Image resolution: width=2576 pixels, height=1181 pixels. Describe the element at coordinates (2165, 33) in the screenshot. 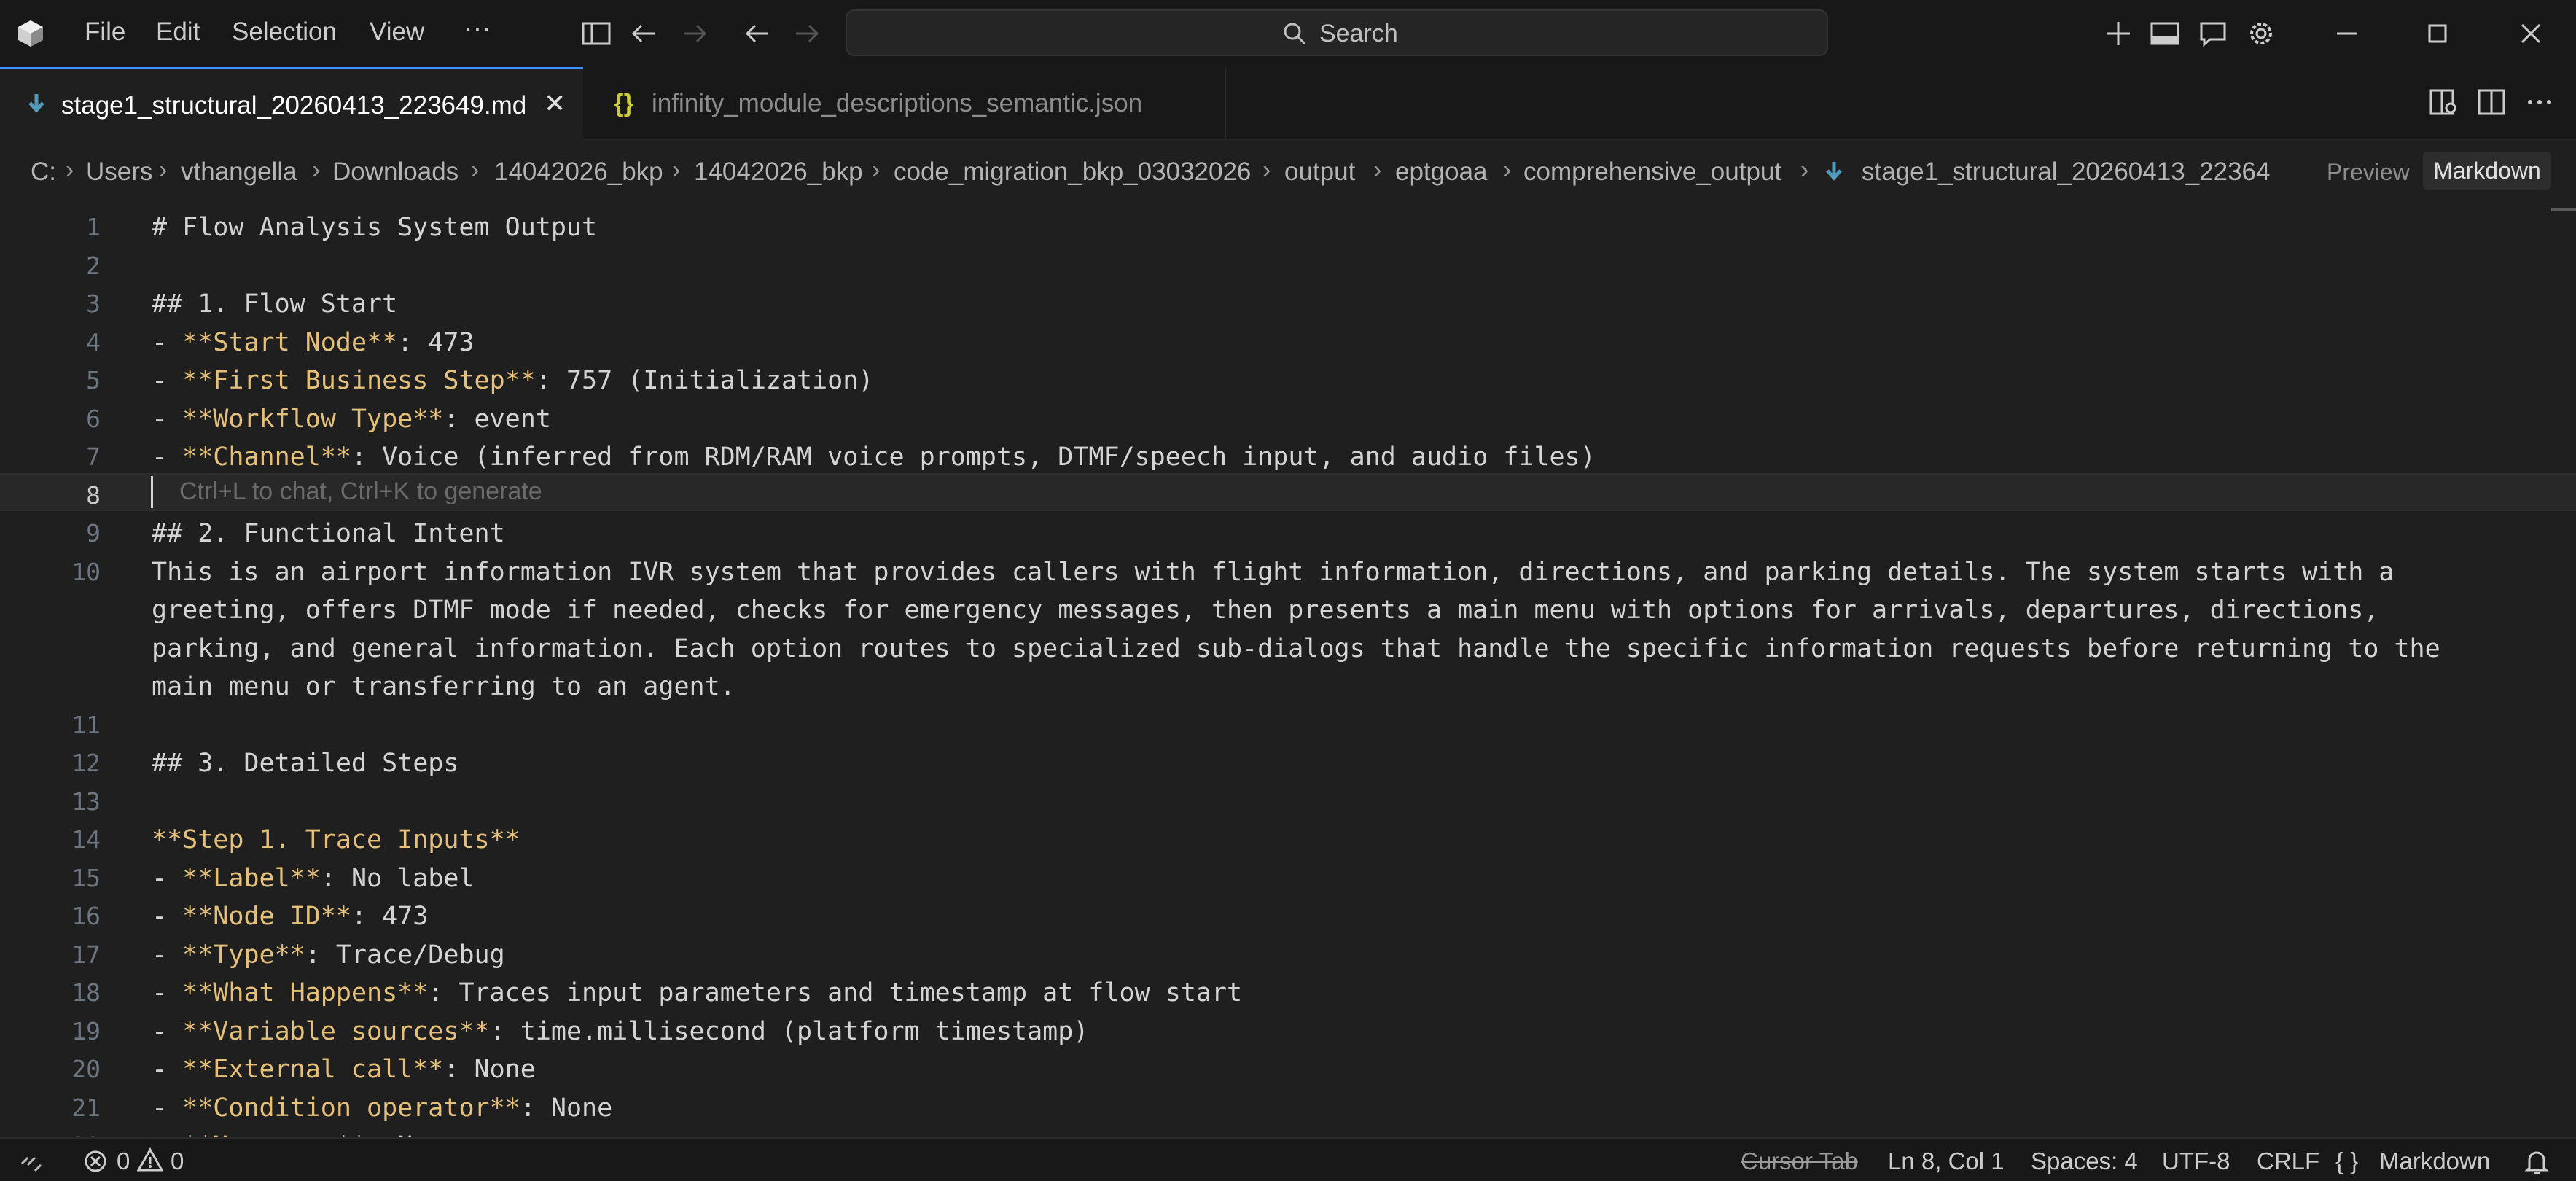

I see `toggle-panel-icon` at that location.